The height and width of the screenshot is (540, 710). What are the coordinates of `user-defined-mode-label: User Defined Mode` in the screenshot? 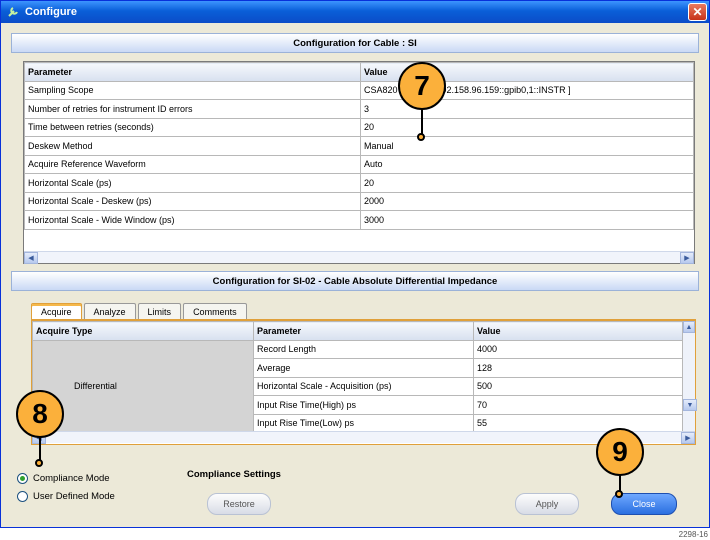 It's located at (74, 496).